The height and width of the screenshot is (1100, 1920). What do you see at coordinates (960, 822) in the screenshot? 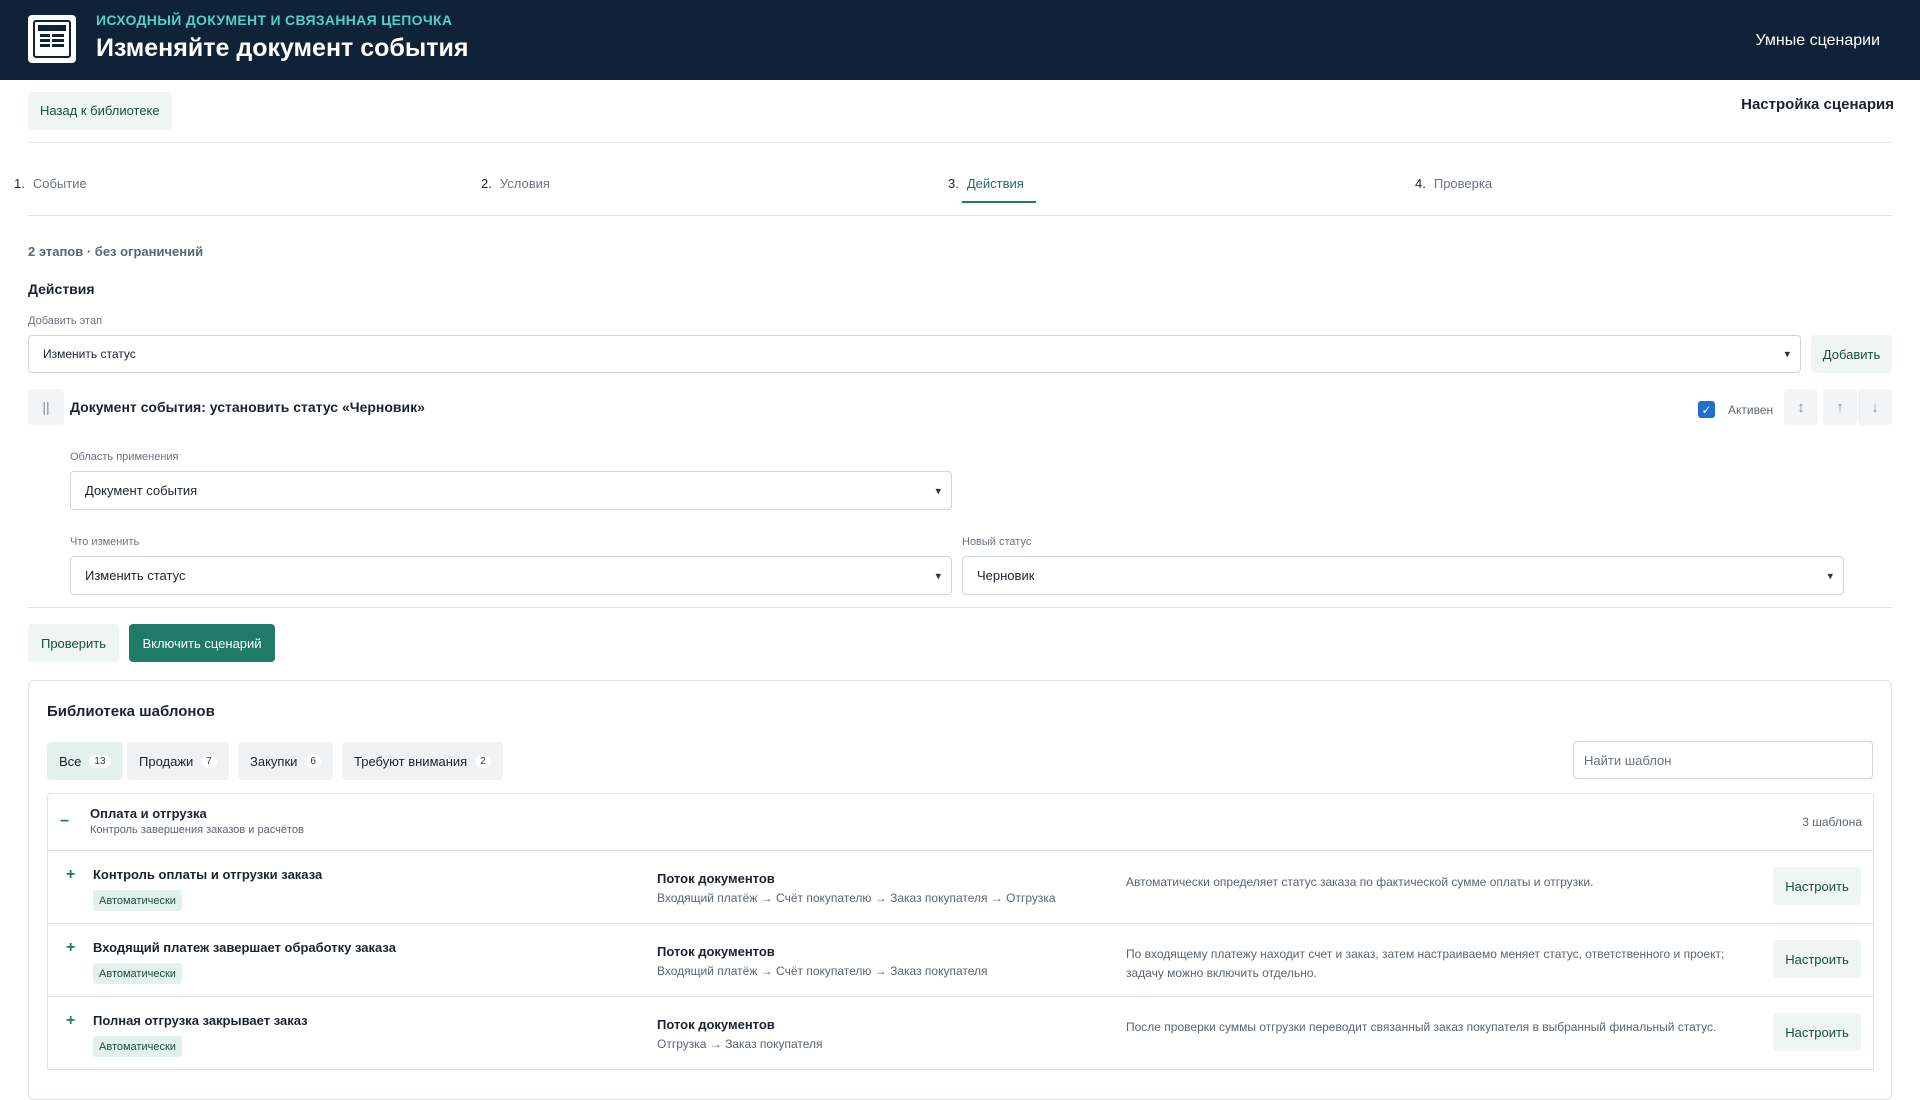
I see `group-header` at bounding box center [960, 822].